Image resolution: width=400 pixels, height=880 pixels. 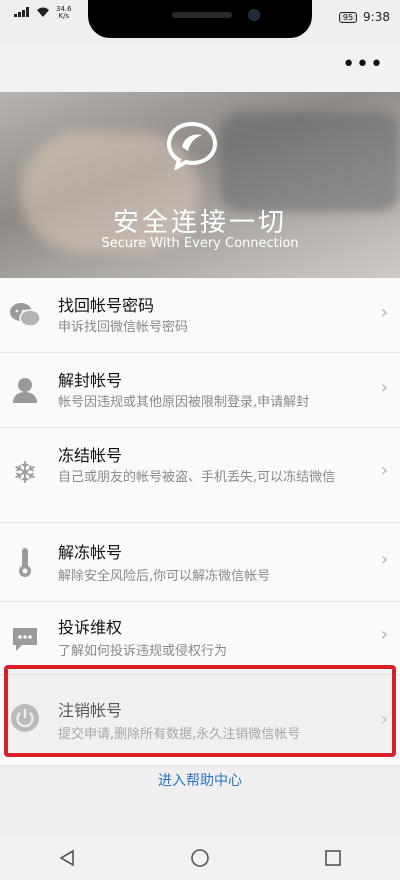 I want to click on item-desc-unblock-account: 帐号因违规或其他原因被限制登录,申请解封, so click(x=184, y=402).